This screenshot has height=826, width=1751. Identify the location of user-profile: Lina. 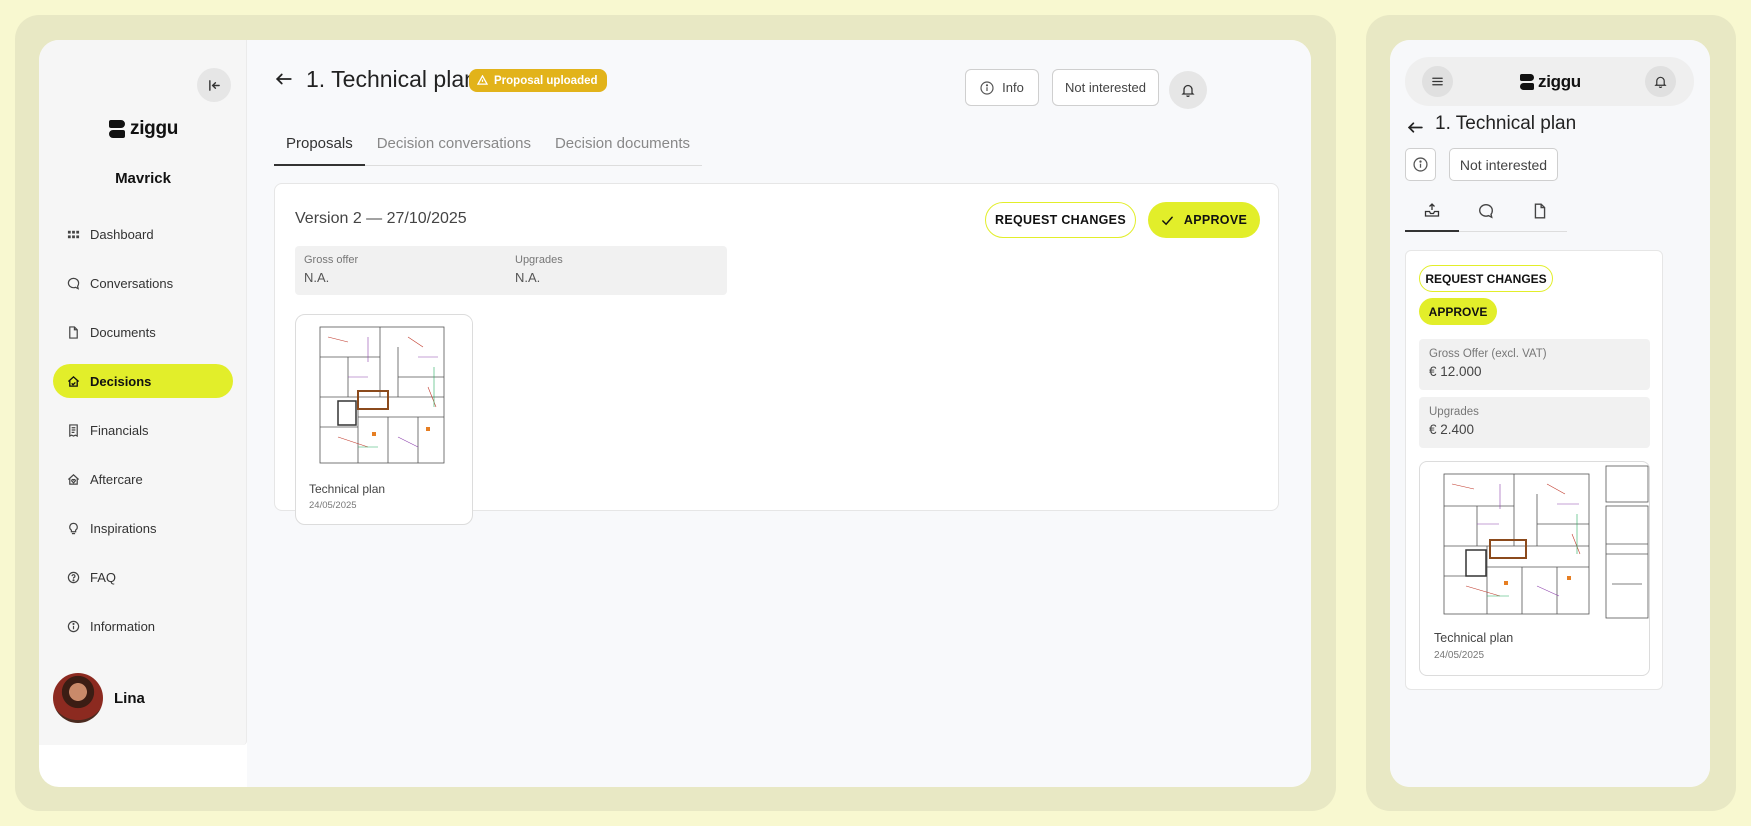
(99, 698).